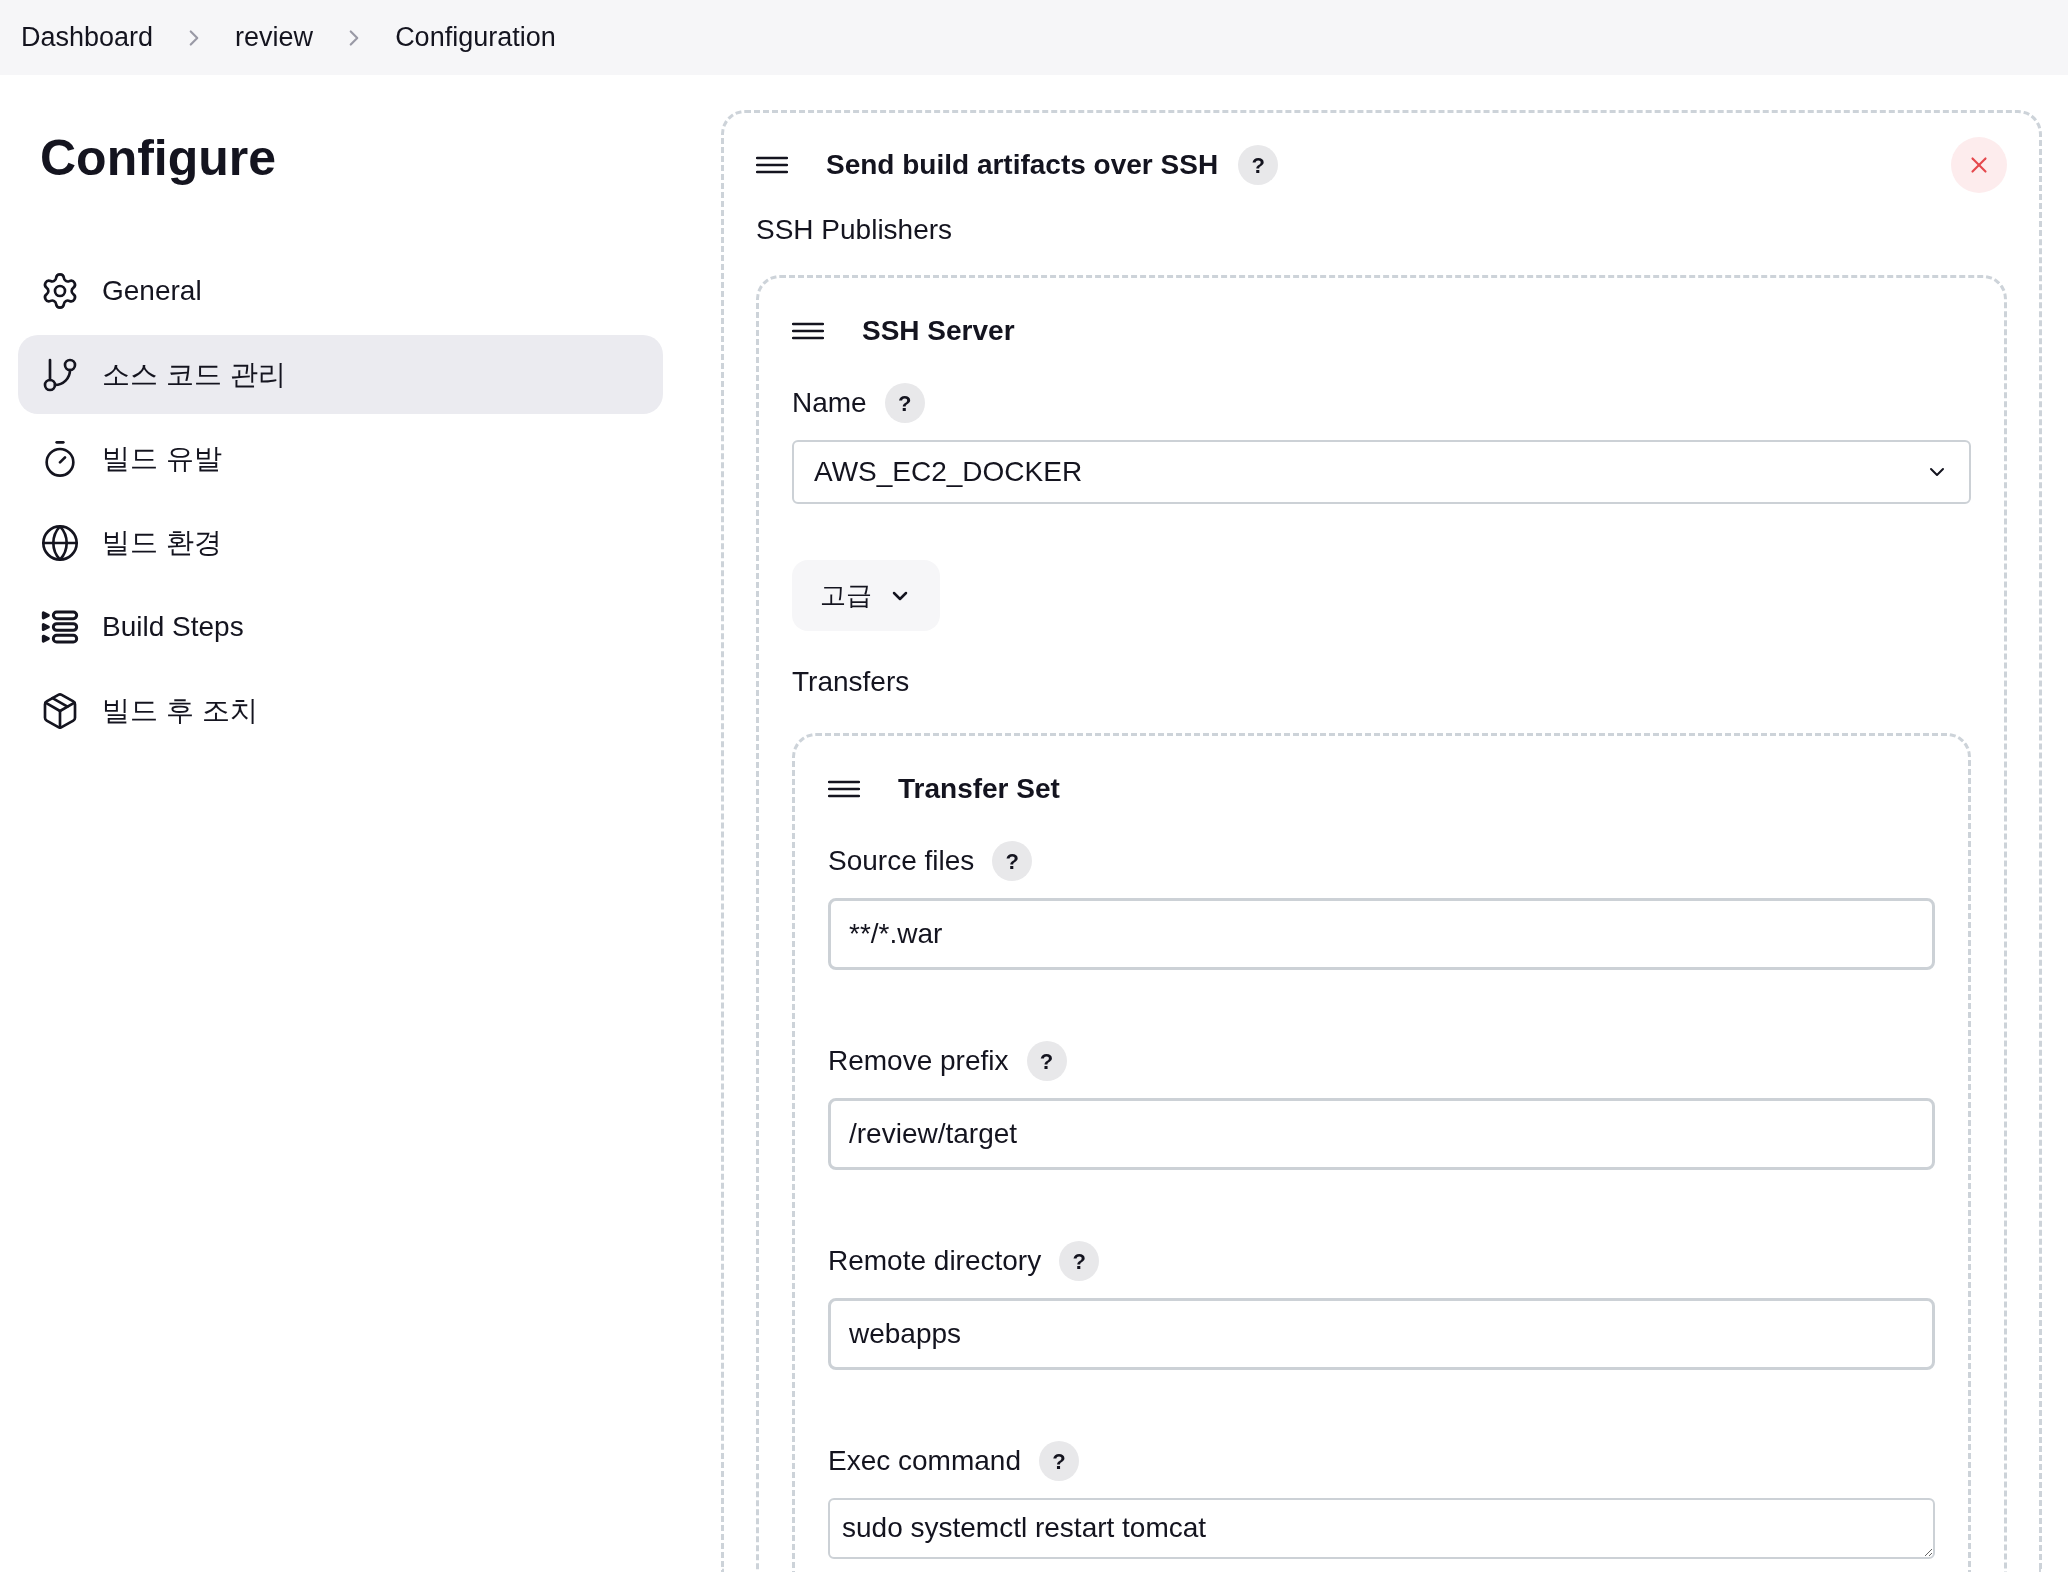 Image resolution: width=2068 pixels, height=1572 pixels. What do you see at coordinates (340, 626) in the screenshot?
I see `sidebar-item: Build Steps` at bounding box center [340, 626].